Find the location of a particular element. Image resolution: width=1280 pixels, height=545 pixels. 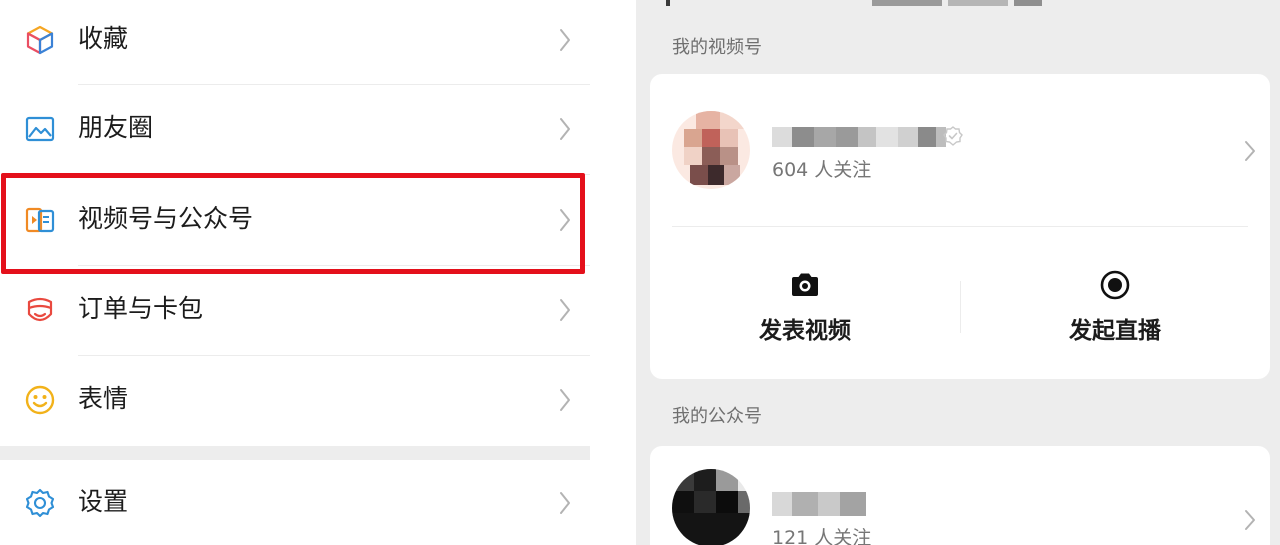

stickers-smile-icon is located at coordinates (40, 400).